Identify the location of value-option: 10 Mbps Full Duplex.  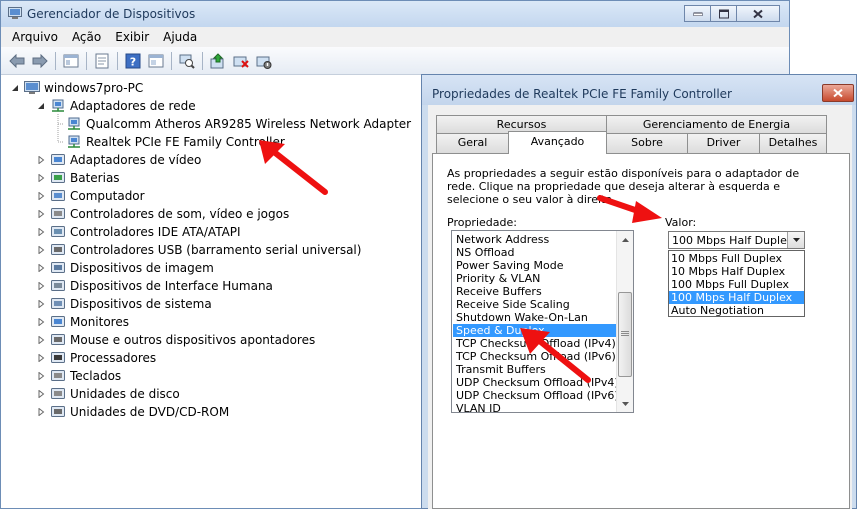
(736, 258).